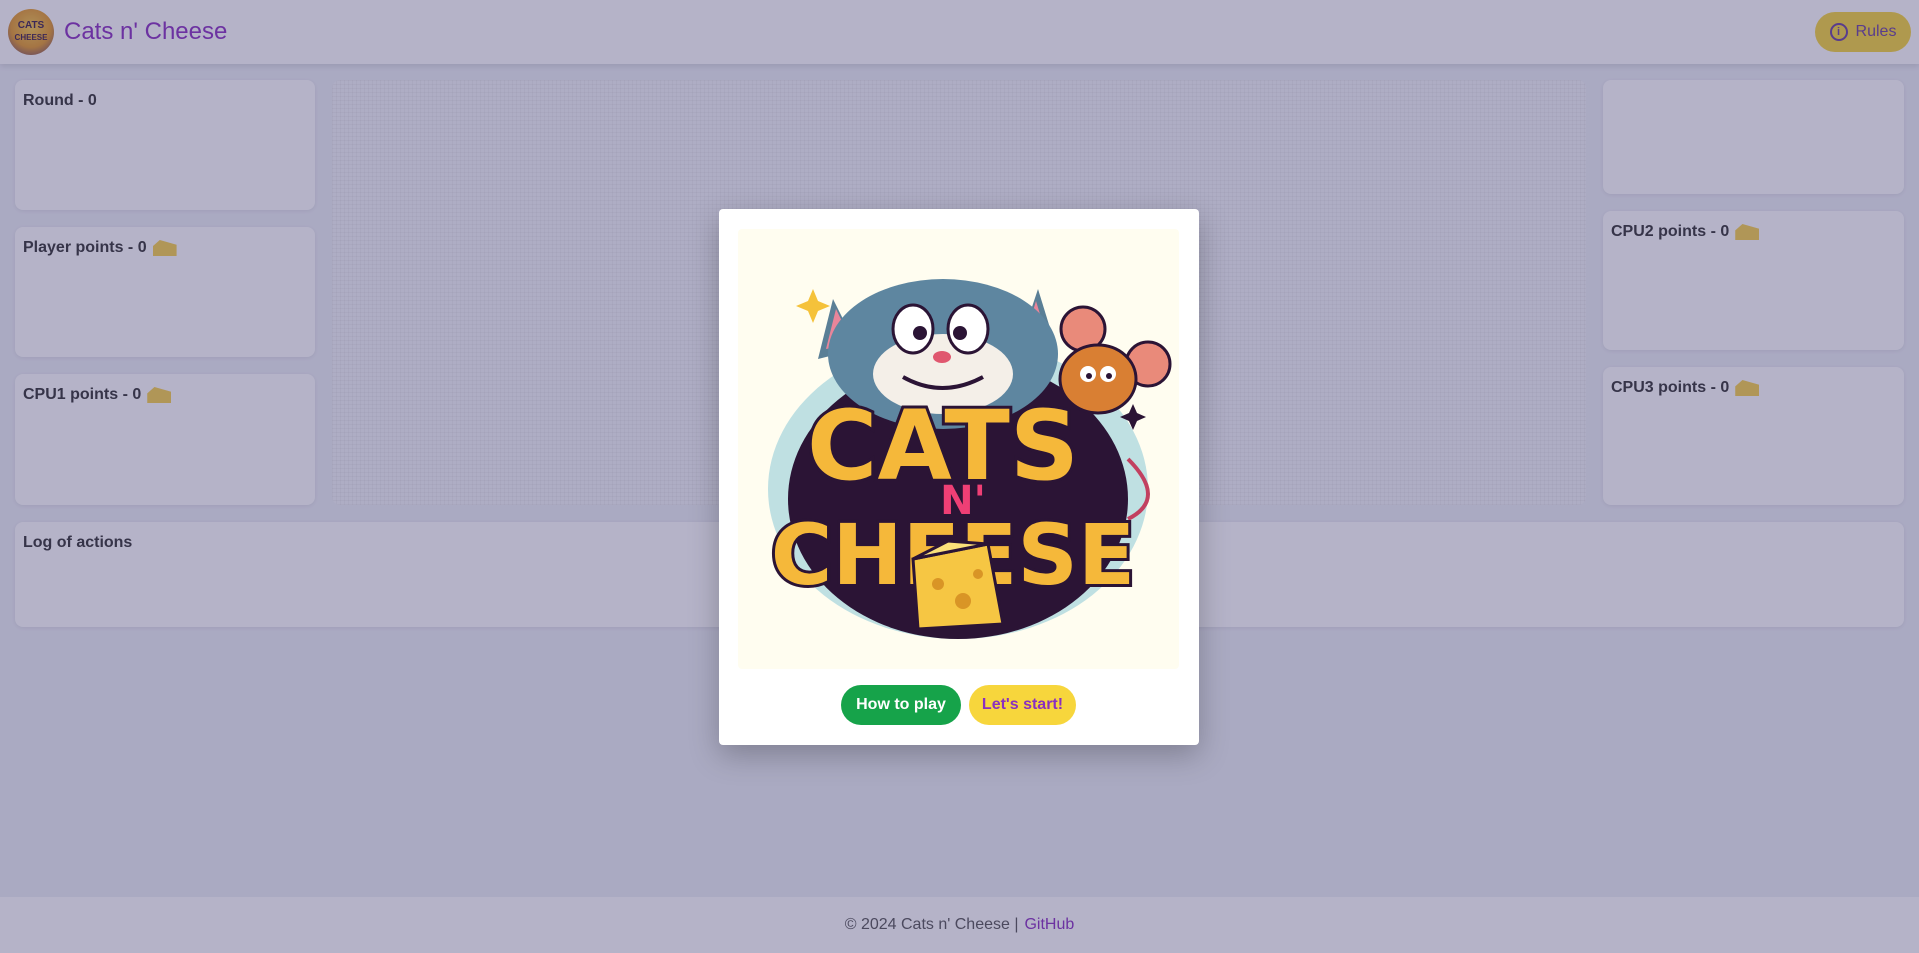  What do you see at coordinates (958, 449) in the screenshot?
I see `cats-n-cheese-artwork: CATS N' CHEESE` at bounding box center [958, 449].